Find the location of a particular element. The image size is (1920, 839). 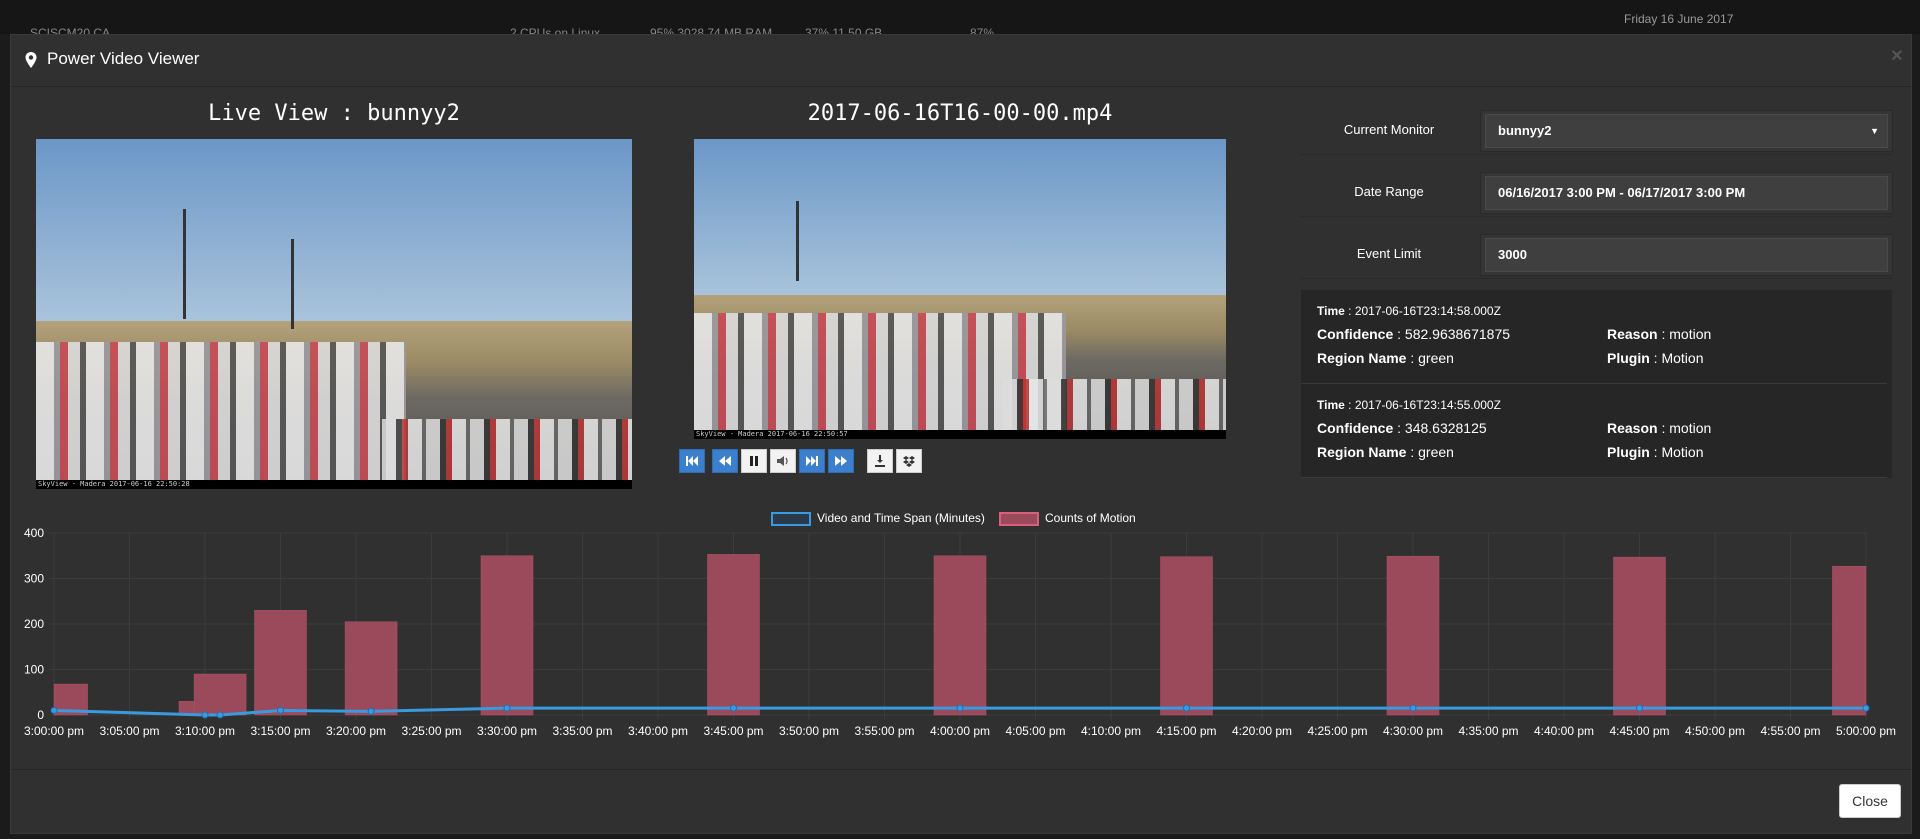

skip-start-icon is located at coordinates (692, 461).